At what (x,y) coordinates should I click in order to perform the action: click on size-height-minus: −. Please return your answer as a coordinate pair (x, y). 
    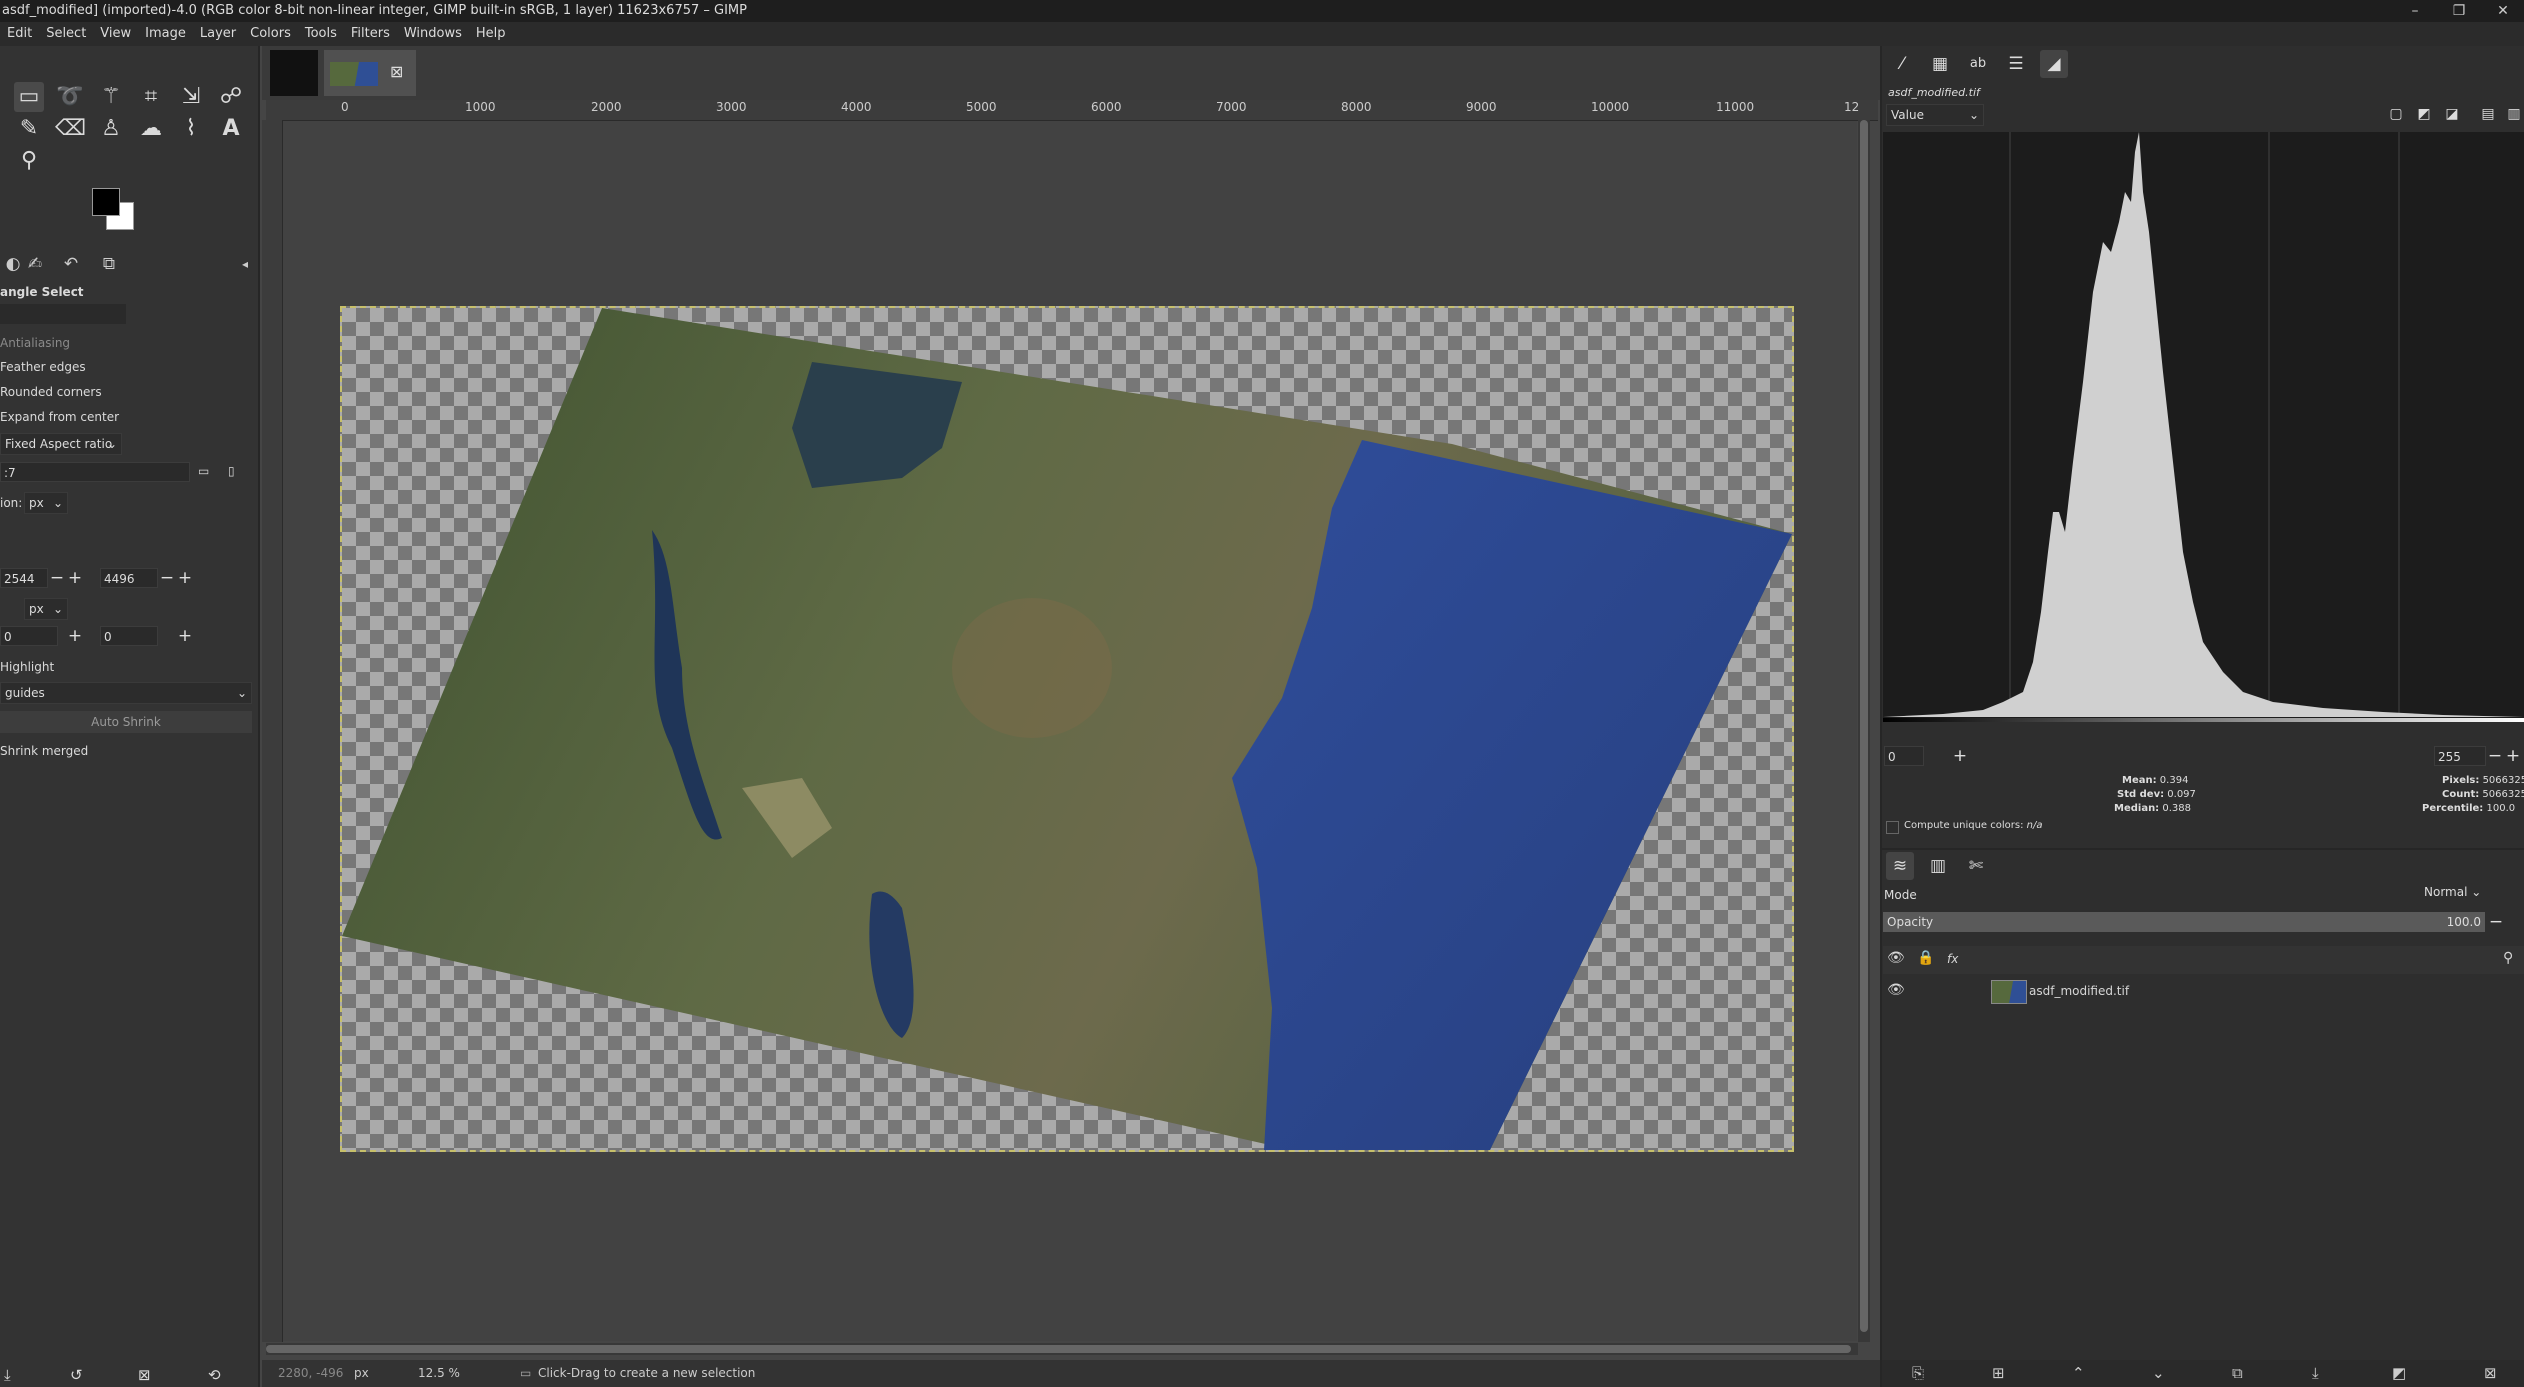
    Looking at the image, I should click on (167, 578).